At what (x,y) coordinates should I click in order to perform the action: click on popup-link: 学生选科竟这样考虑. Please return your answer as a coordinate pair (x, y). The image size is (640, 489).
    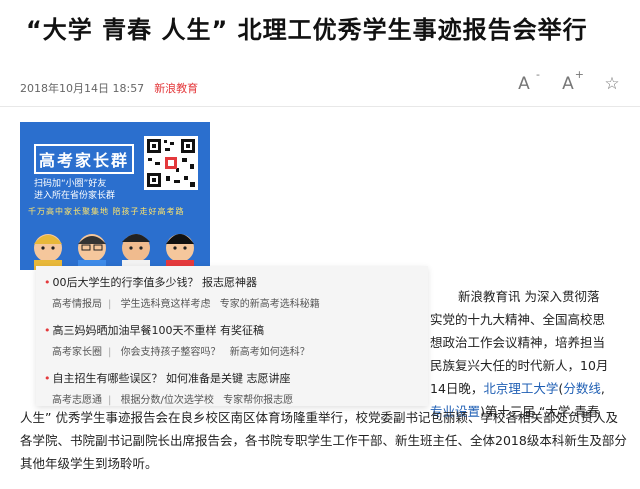
    Looking at the image, I should click on (166, 304).